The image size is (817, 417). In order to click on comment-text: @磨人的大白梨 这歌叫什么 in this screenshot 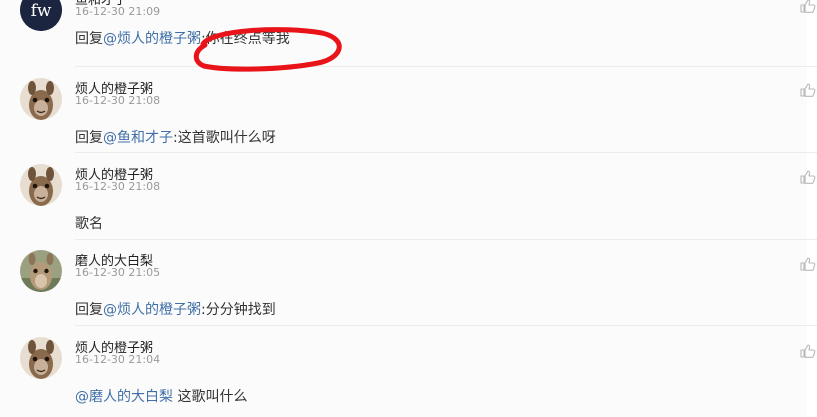, I will do `click(161, 396)`.